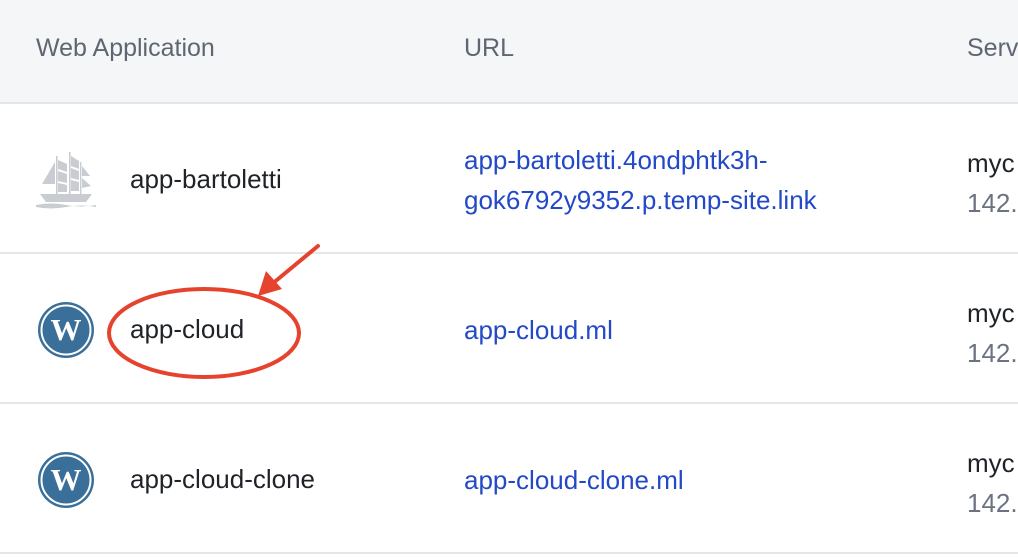 The width and height of the screenshot is (1018, 558). I want to click on app-name: app-cloud-clone, so click(222, 479).